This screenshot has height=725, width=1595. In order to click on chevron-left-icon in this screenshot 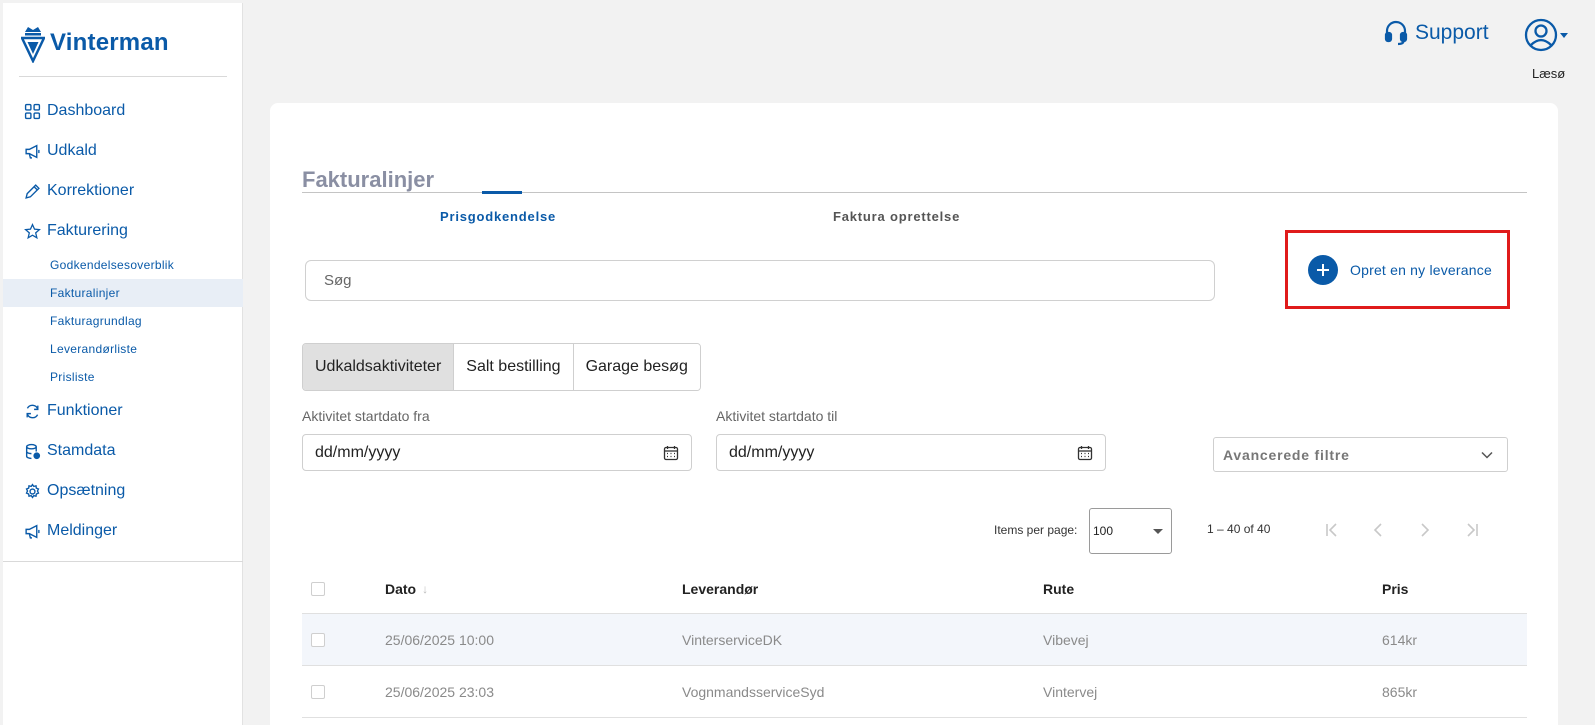, I will do `click(1377, 530)`.